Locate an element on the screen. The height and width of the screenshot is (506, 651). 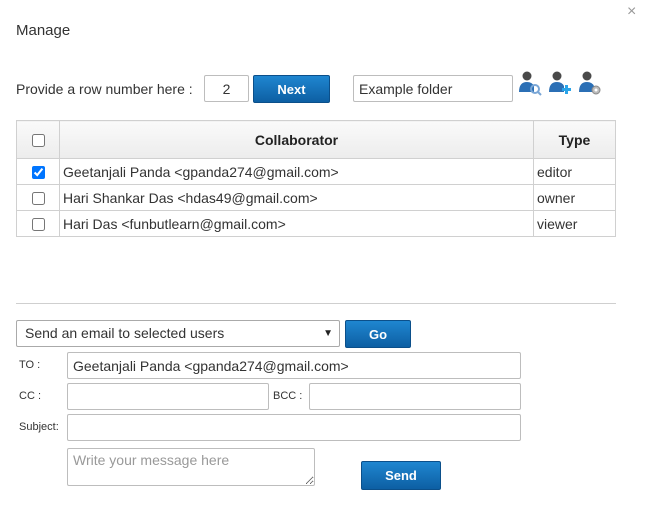
select-all-cell is located at coordinates (38, 139).